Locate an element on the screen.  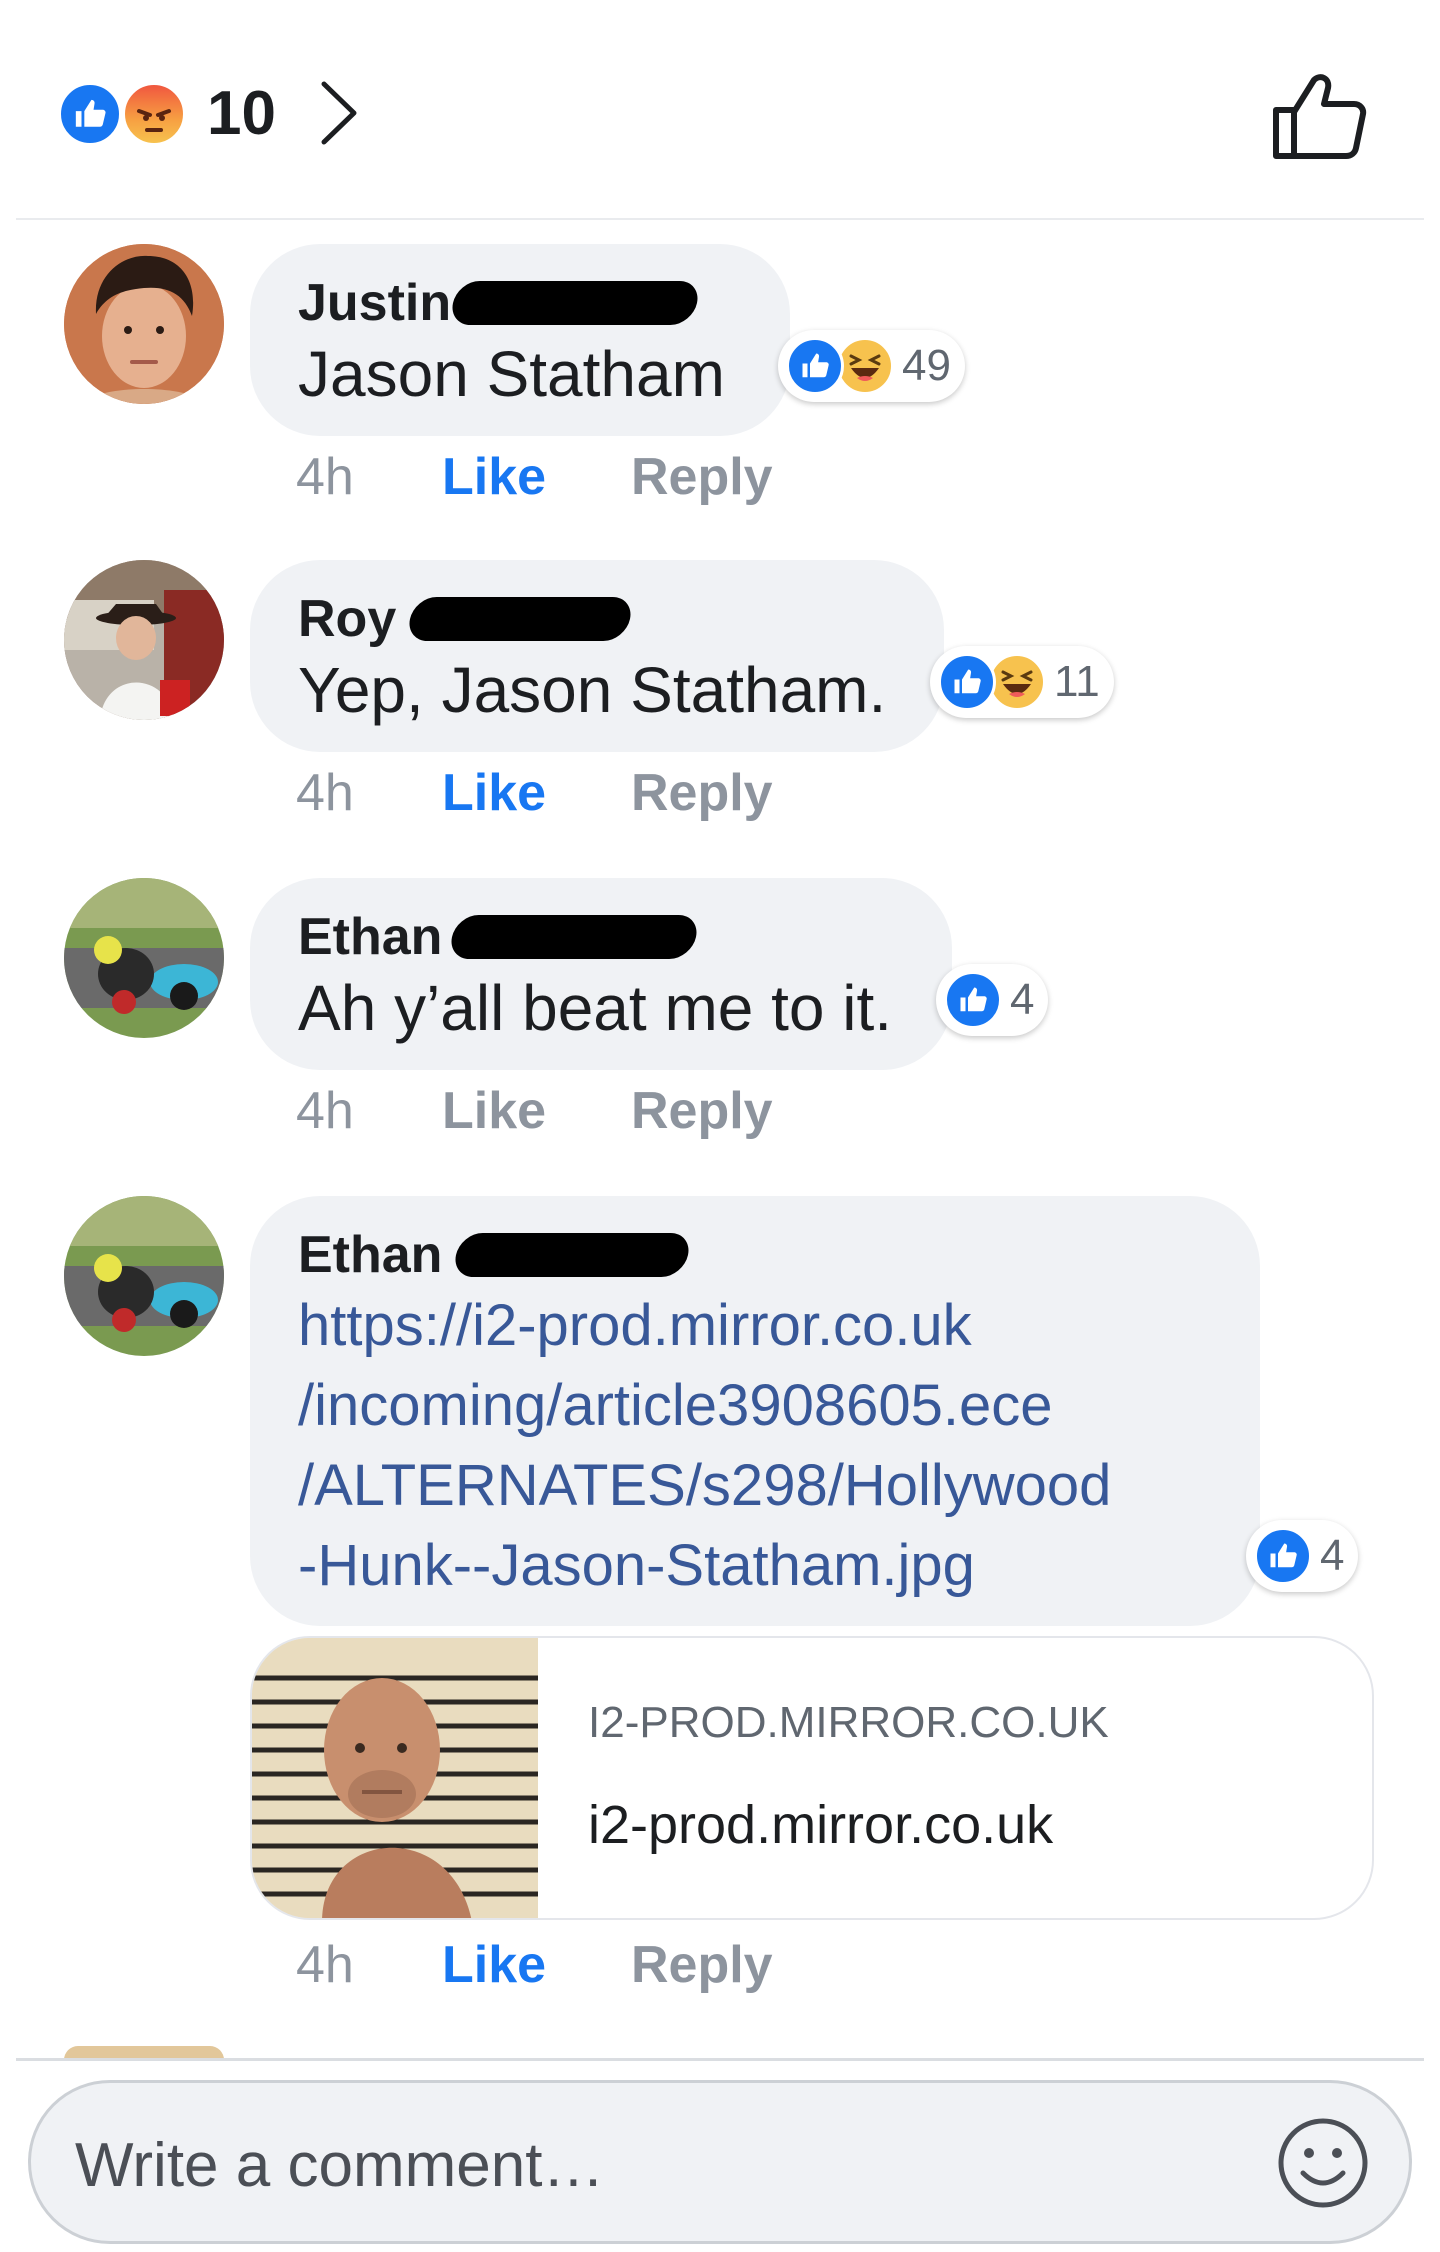
comment-author: Roy is located at coordinates (347, 619).